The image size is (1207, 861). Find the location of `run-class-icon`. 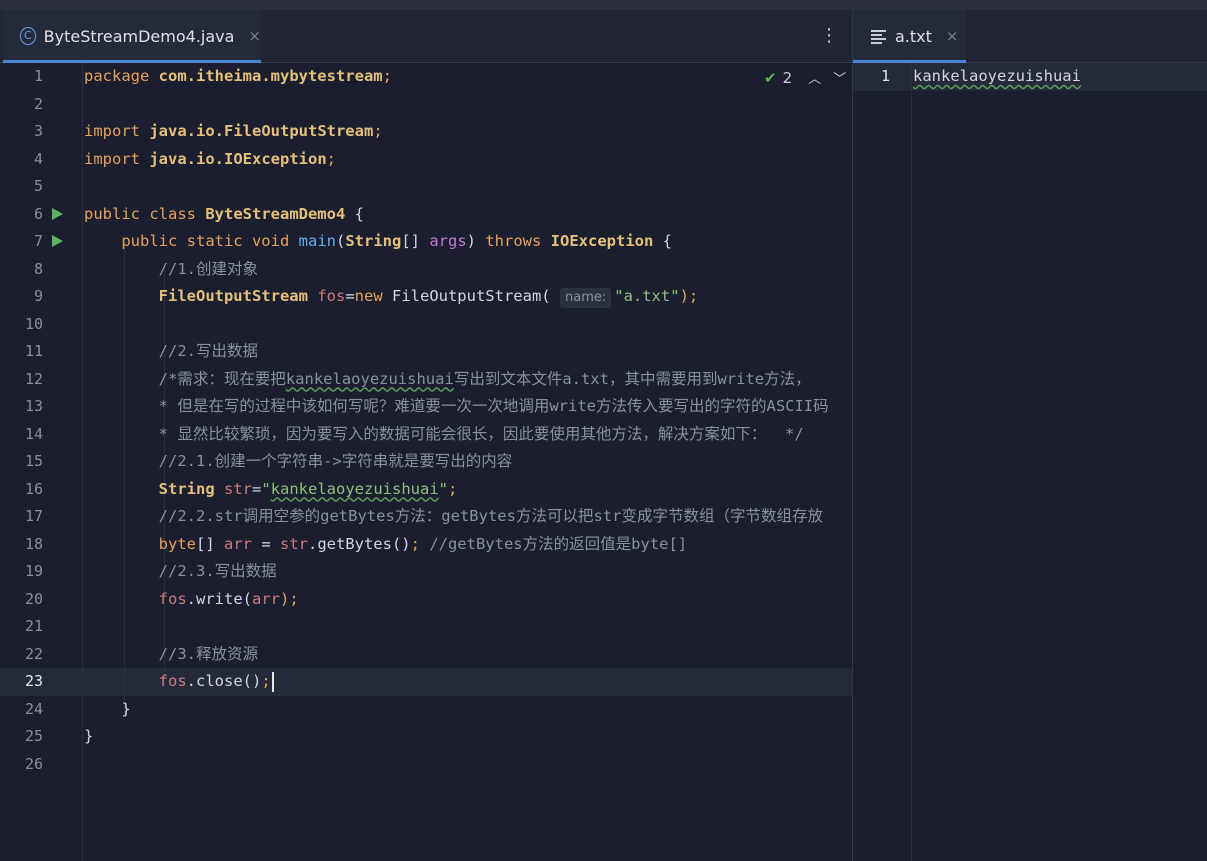

run-class-icon is located at coordinates (57, 213).